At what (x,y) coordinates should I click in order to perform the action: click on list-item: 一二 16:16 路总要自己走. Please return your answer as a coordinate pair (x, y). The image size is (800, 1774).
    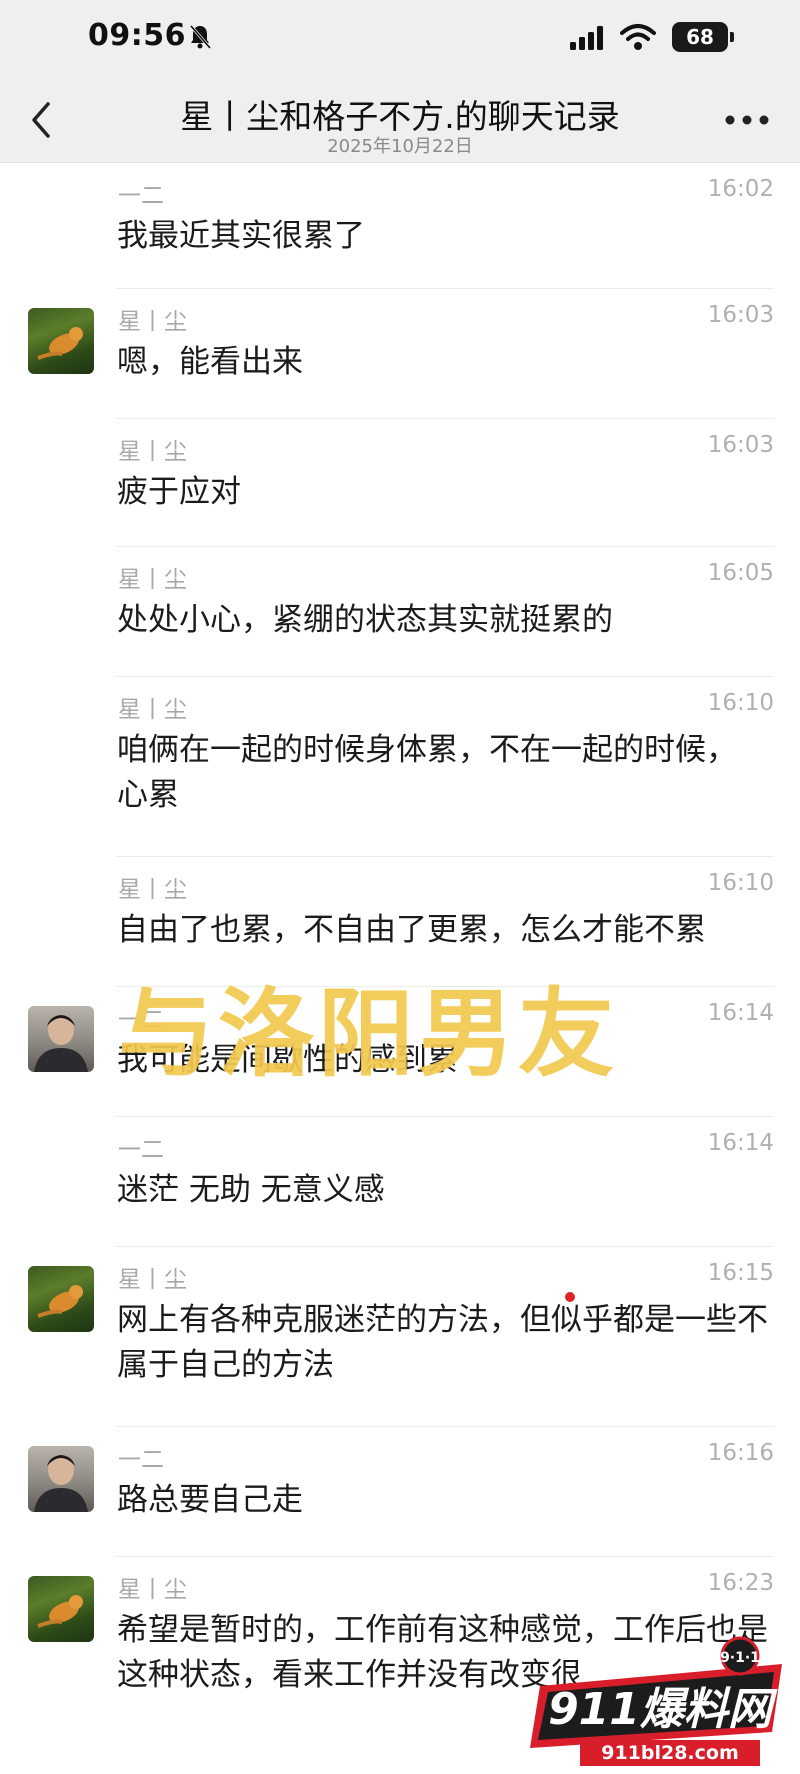
    Looking at the image, I should click on (400, 1491).